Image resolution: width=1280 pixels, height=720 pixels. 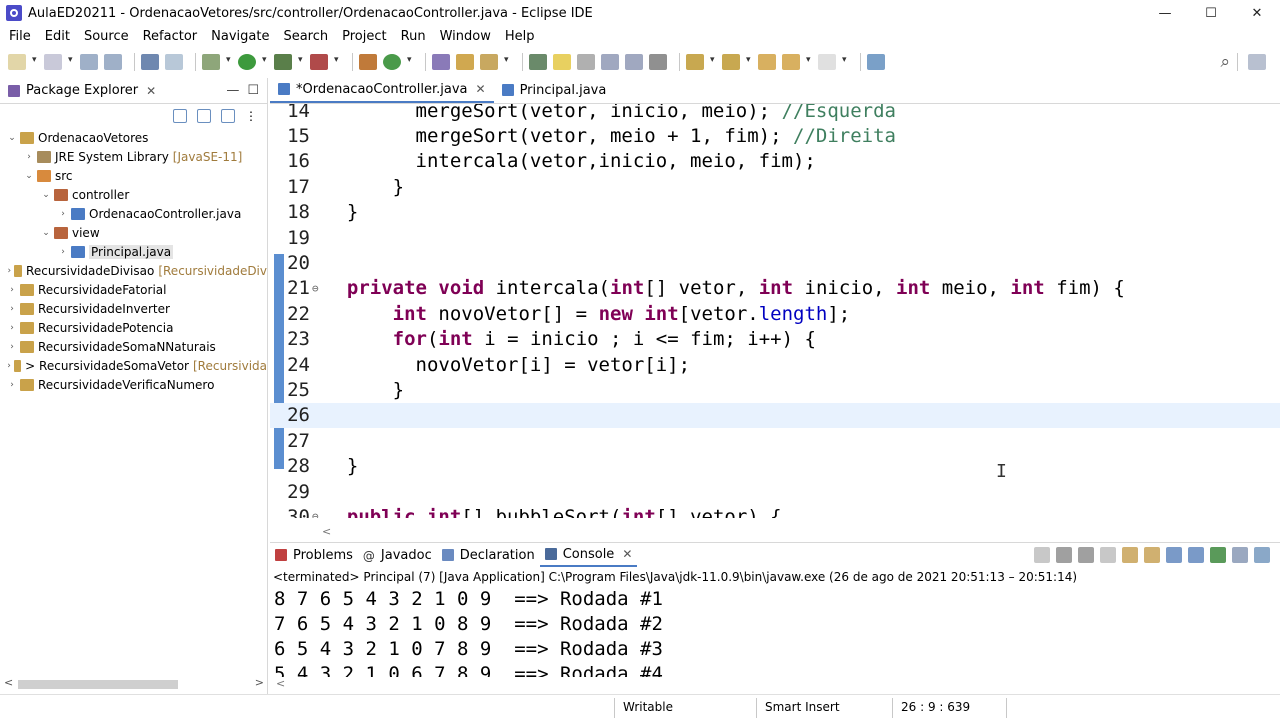 What do you see at coordinates (465, 36) in the screenshot?
I see `menu-window: Window` at bounding box center [465, 36].